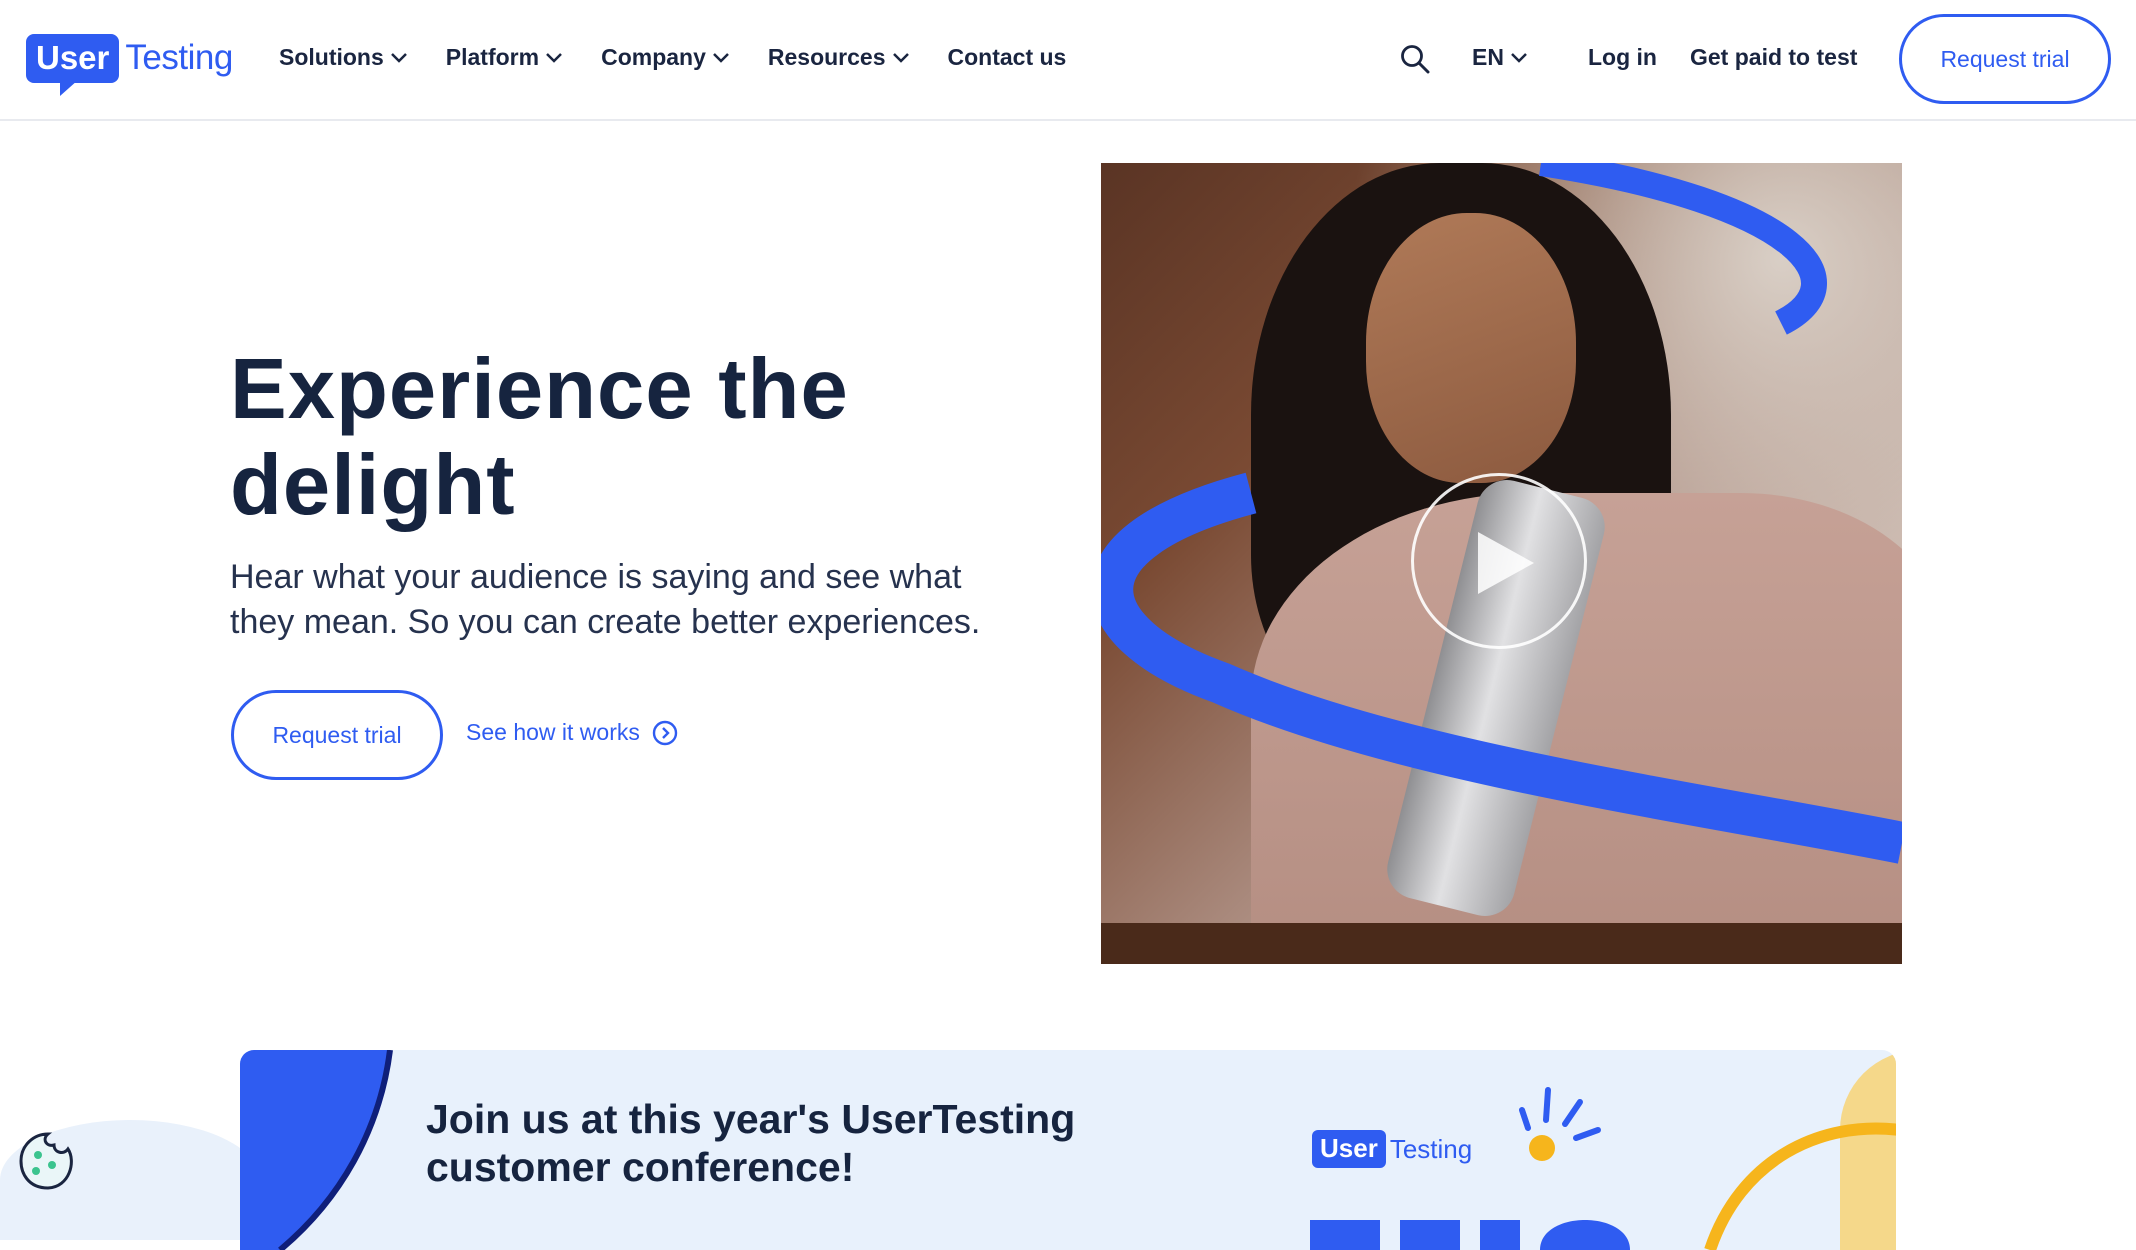  What do you see at coordinates (1349, 1149) in the screenshot?
I see `banner-logo-user: User` at bounding box center [1349, 1149].